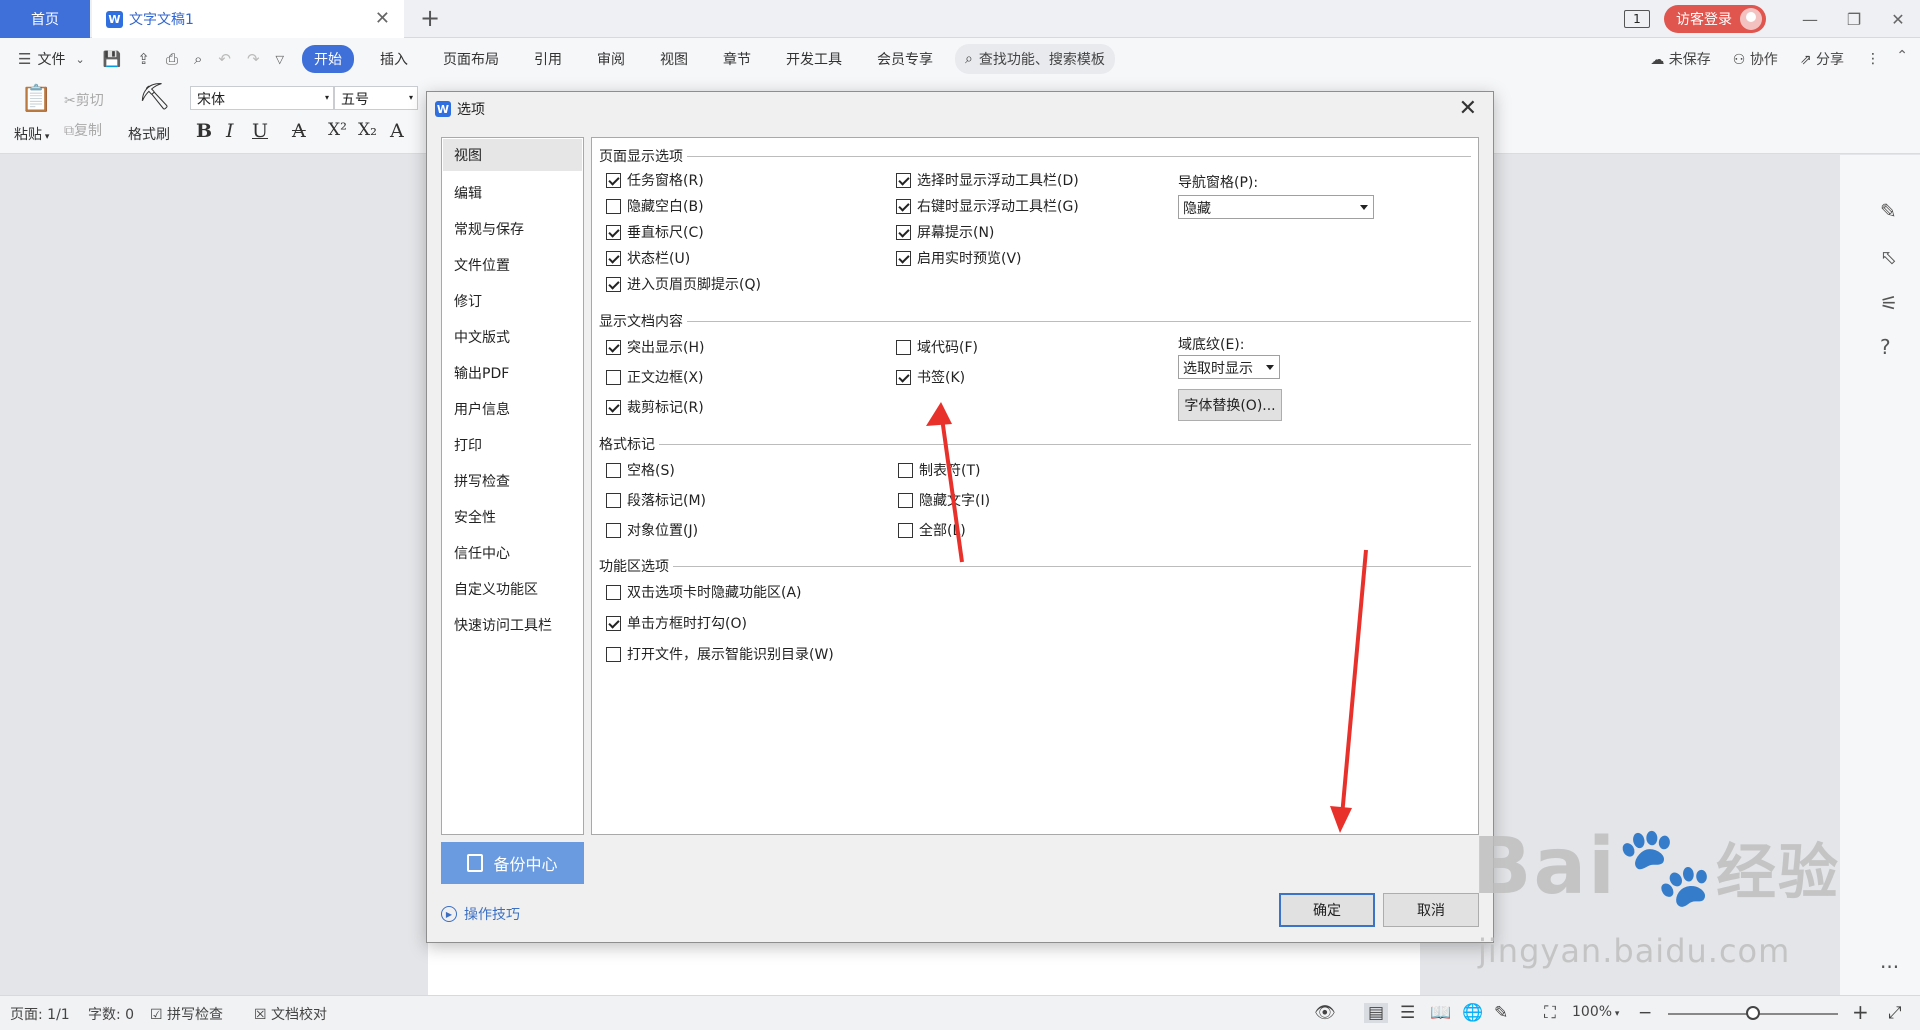  I want to click on chevron-down-icon: ⌄, so click(79, 59).